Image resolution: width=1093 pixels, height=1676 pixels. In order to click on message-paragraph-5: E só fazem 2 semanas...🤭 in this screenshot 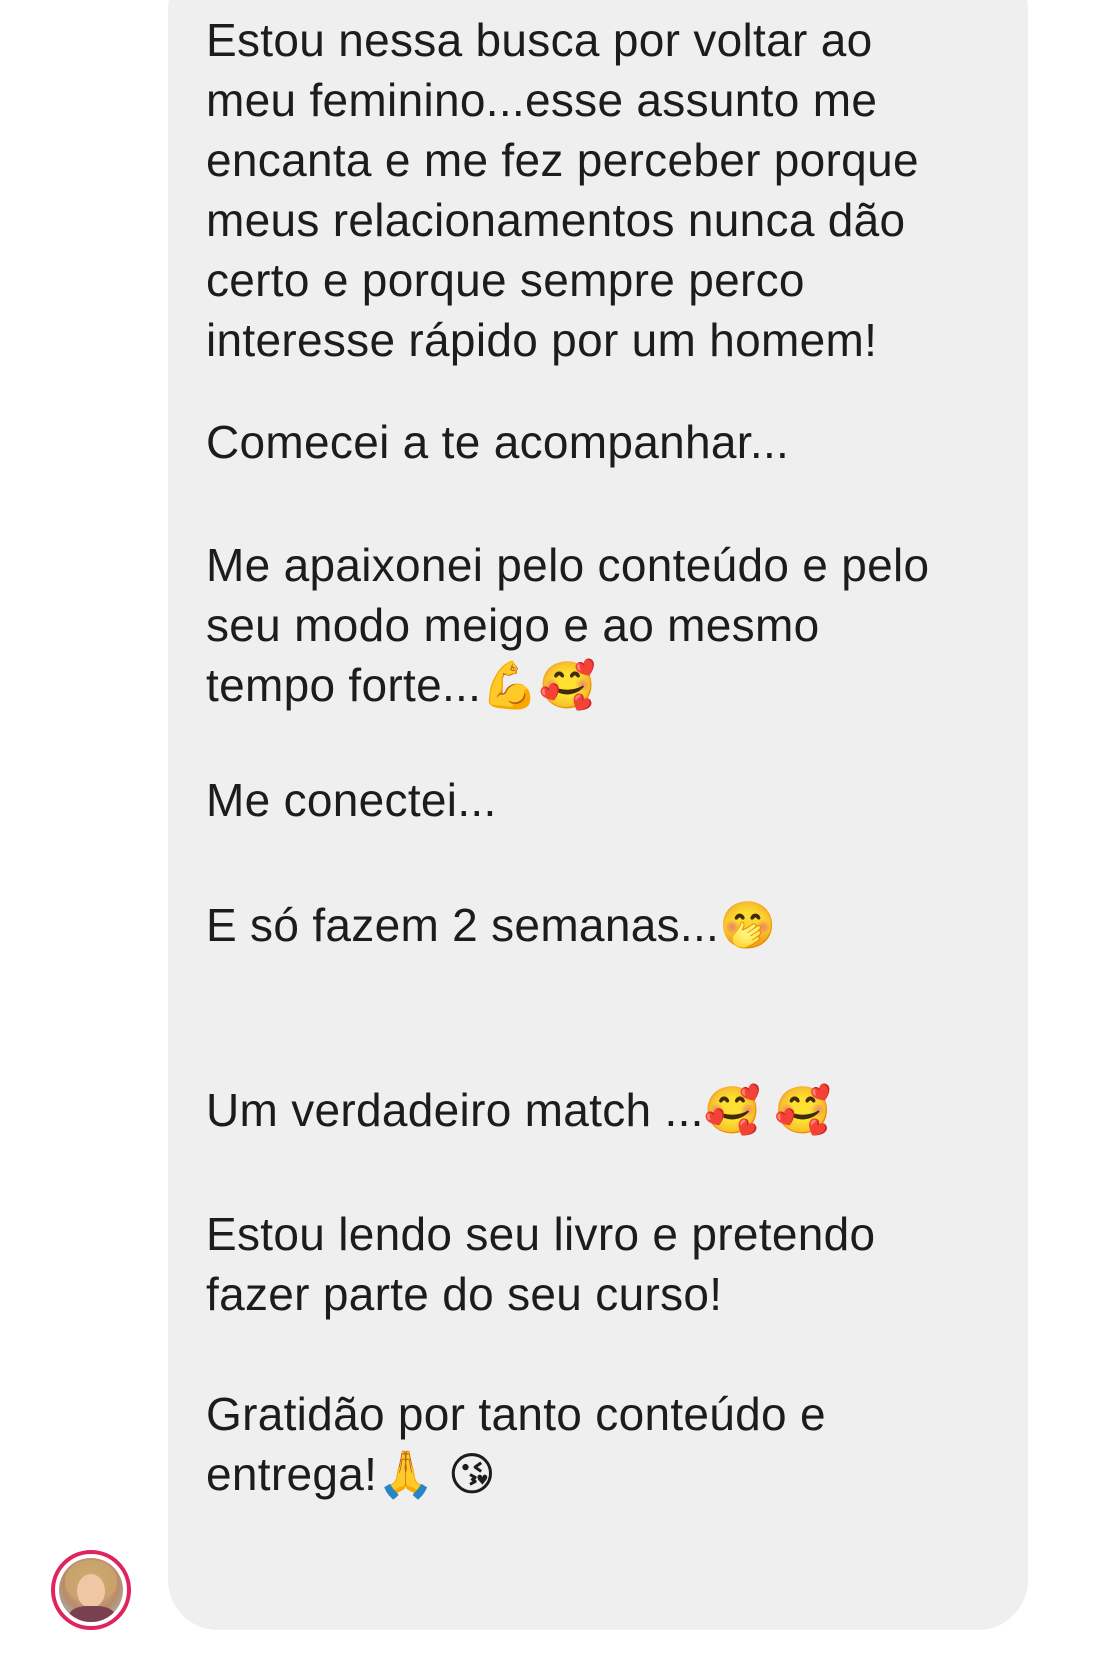, I will do `click(491, 925)`.